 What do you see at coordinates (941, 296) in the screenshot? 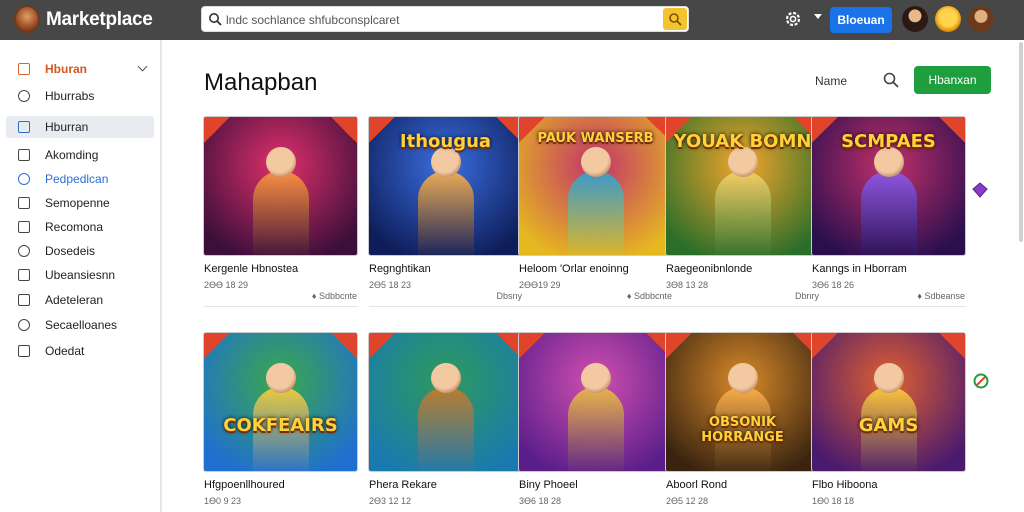
I see `game-tag: ♦ Sdbeanse` at bounding box center [941, 296].